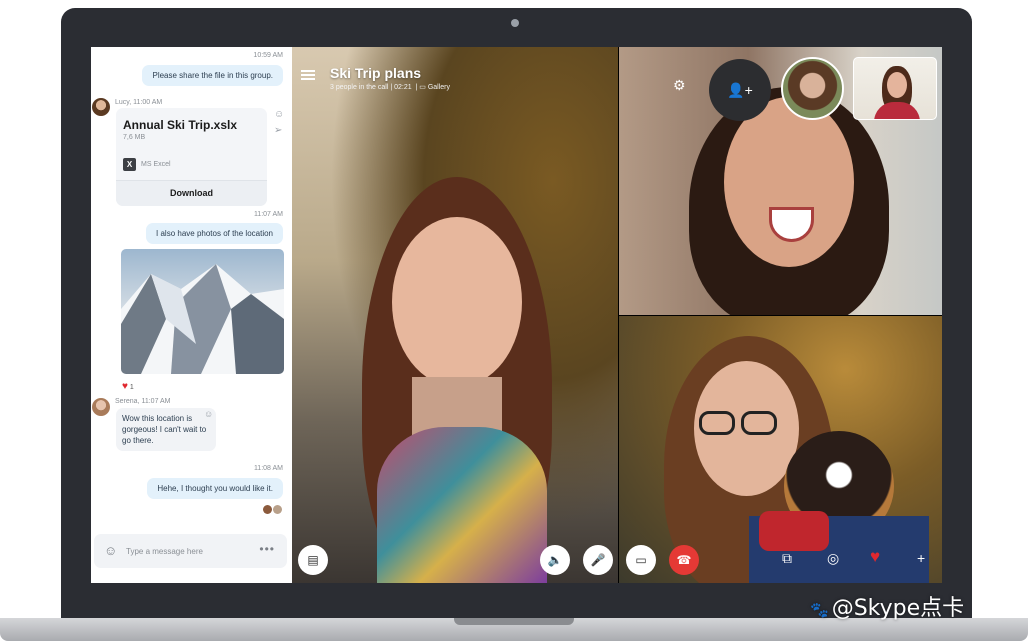  Describe the element at coordinates (887, 608) in the screenshot. I see `watermark: 🐾 @Skype点卡` at that location.